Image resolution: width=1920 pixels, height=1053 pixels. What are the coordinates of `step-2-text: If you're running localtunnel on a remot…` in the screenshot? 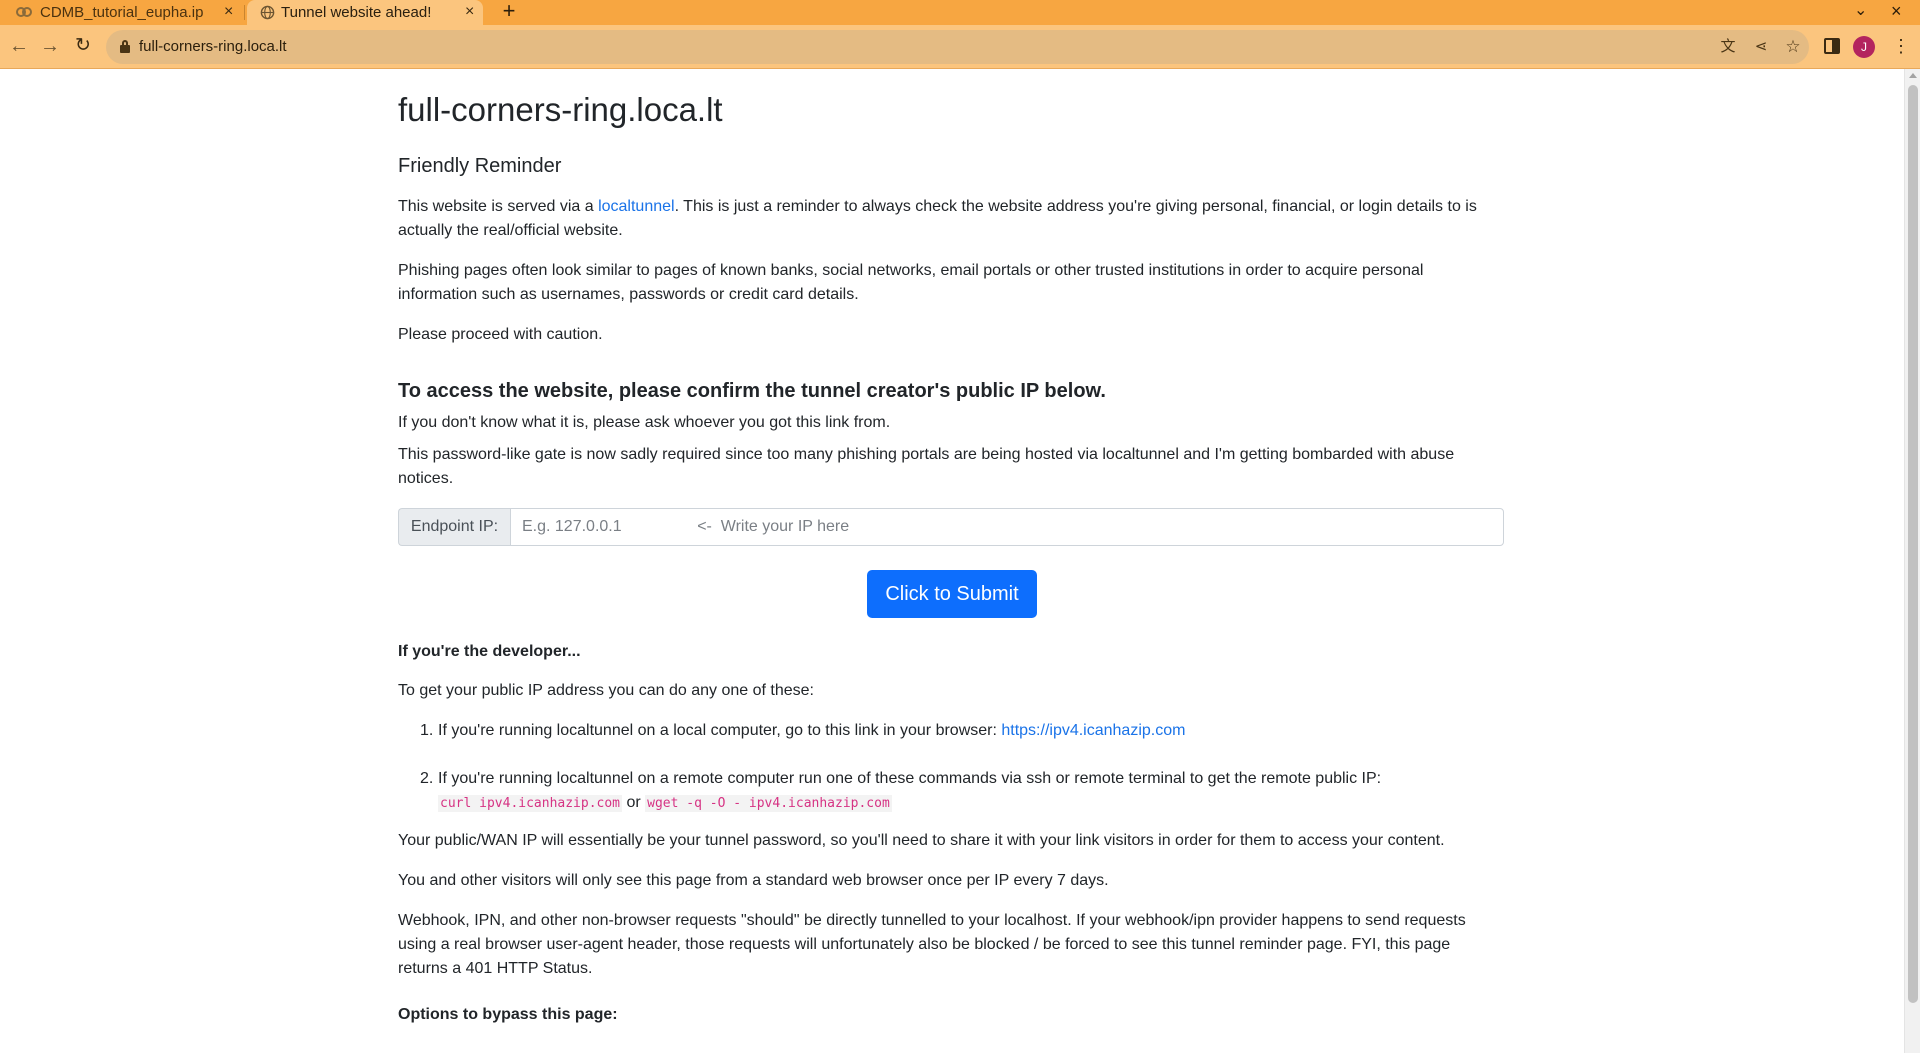 It's located at (910, 778).